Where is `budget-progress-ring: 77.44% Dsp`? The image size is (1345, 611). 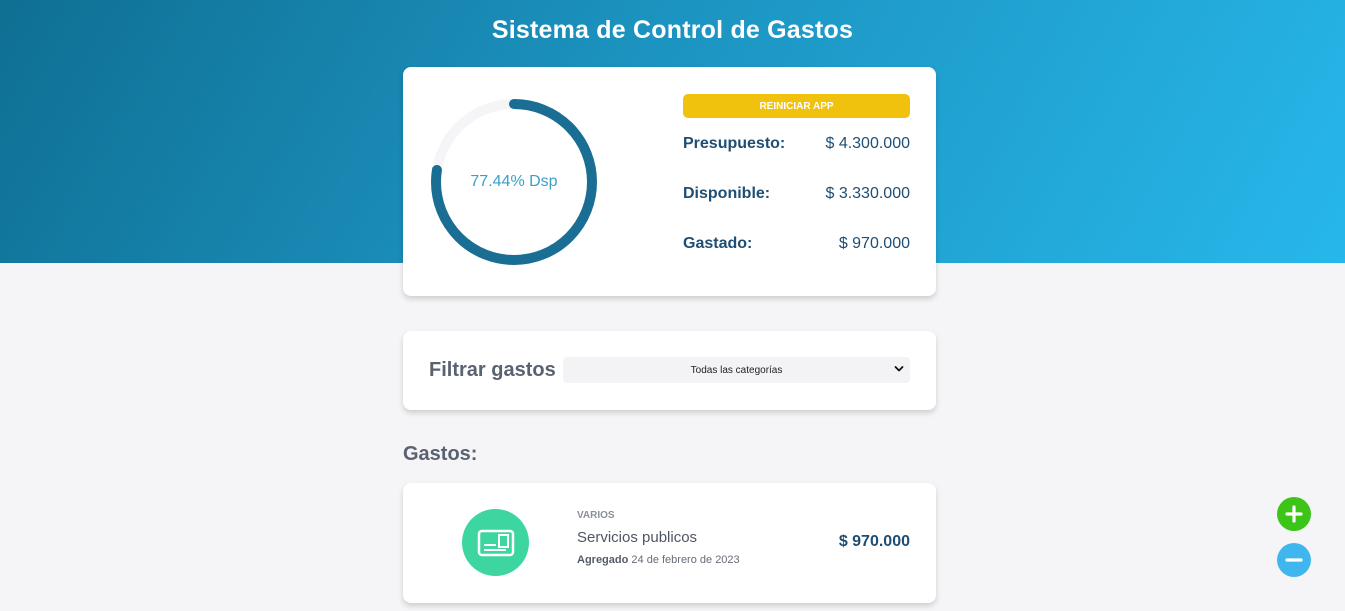
budget-progress-ring: 77.44% Dsp is located at coordinates (514, 182).